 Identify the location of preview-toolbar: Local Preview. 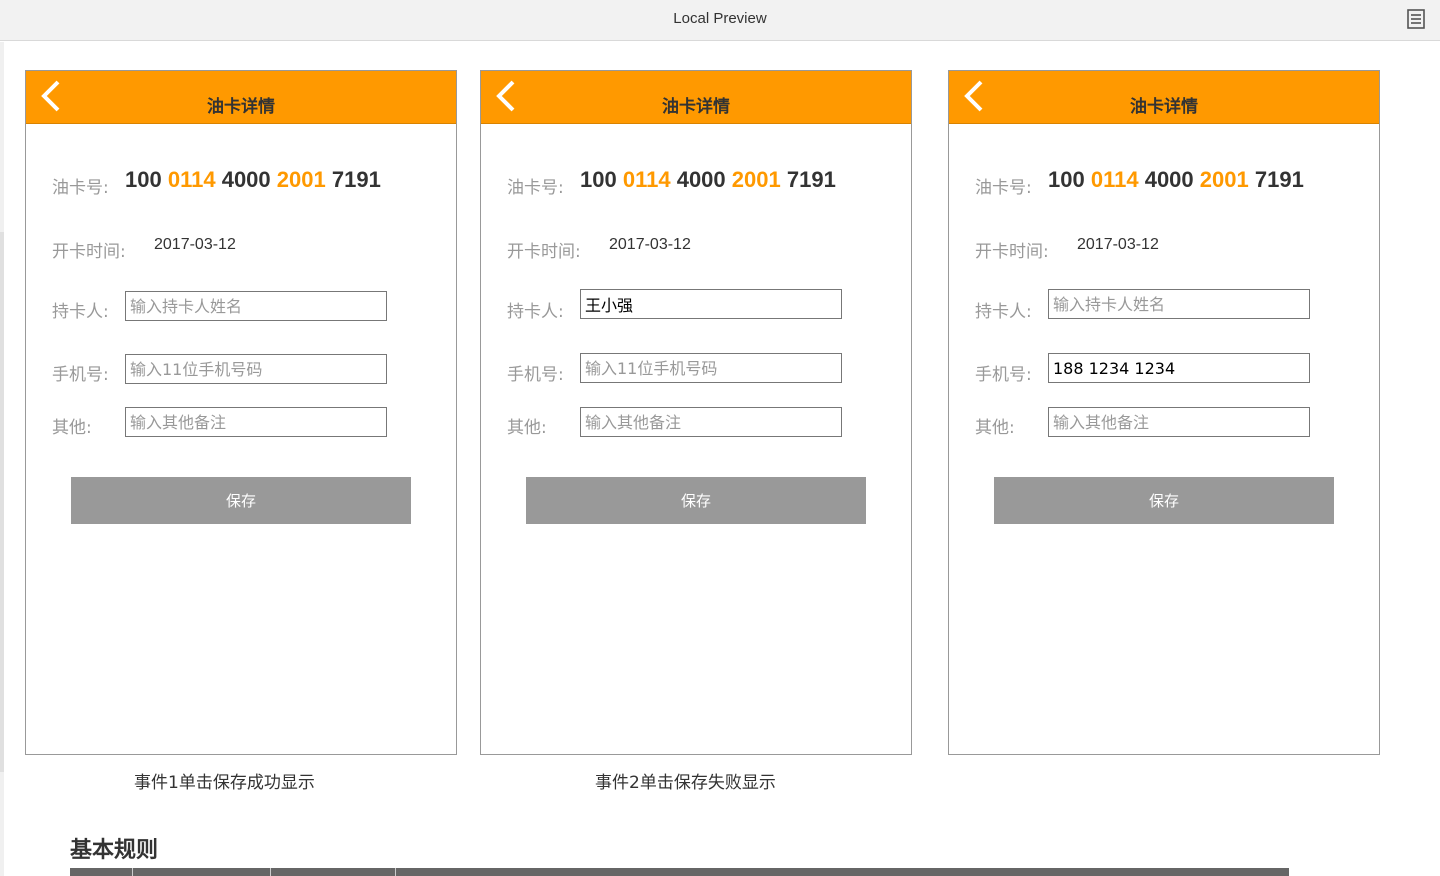
(720, 20).